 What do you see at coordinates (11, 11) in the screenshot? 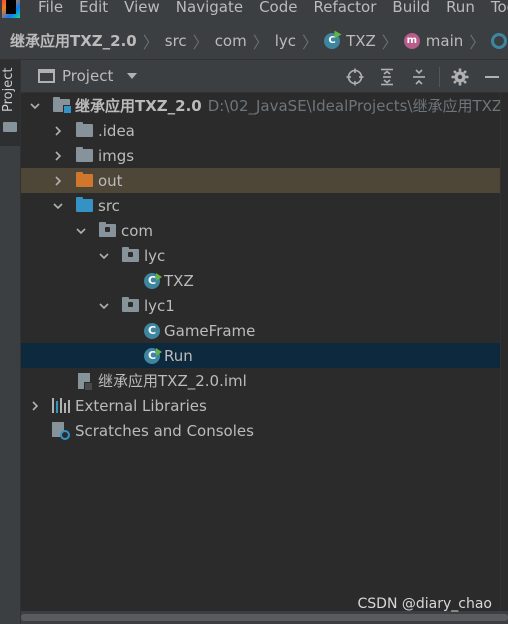
I see `intellij-logo-icon` at bounding box center [11, 11].